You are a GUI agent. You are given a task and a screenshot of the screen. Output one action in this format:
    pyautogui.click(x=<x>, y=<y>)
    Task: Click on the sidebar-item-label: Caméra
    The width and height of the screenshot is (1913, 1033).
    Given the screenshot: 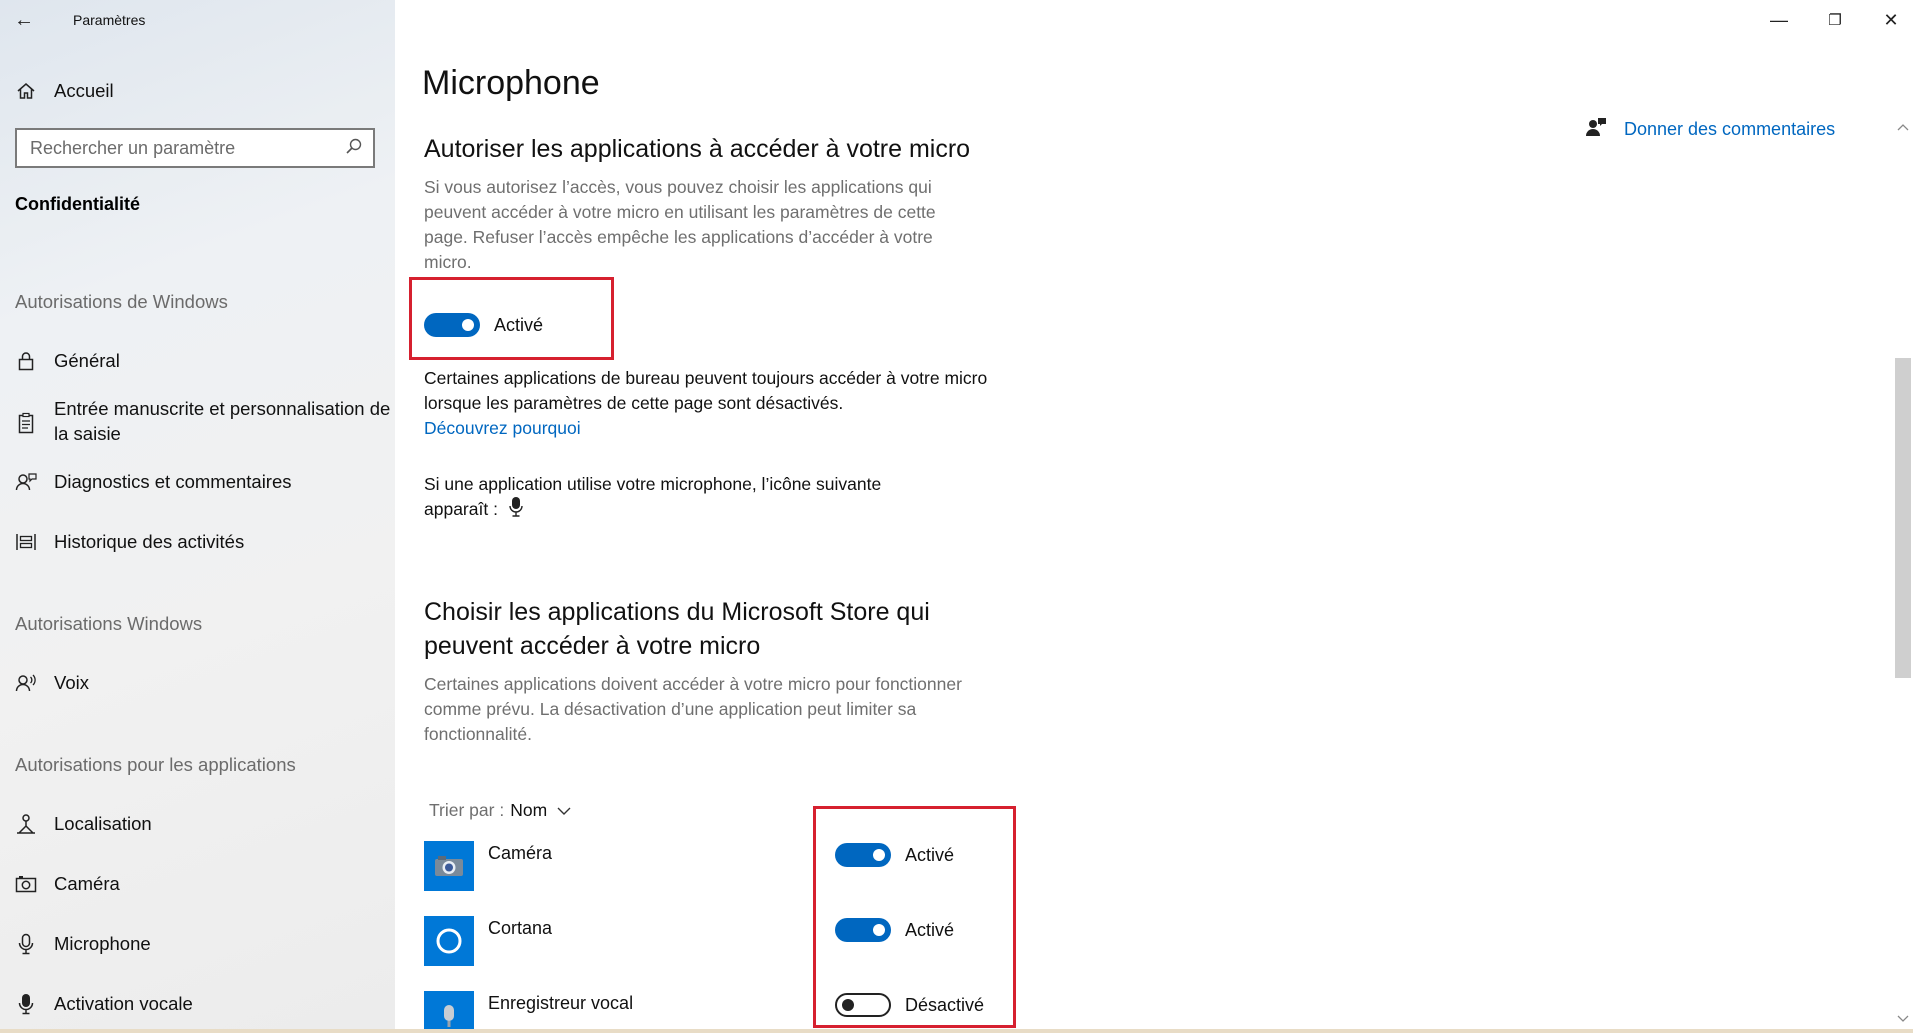 What is the action you would take?
    pyautogui.click(x=87, y=883)
    